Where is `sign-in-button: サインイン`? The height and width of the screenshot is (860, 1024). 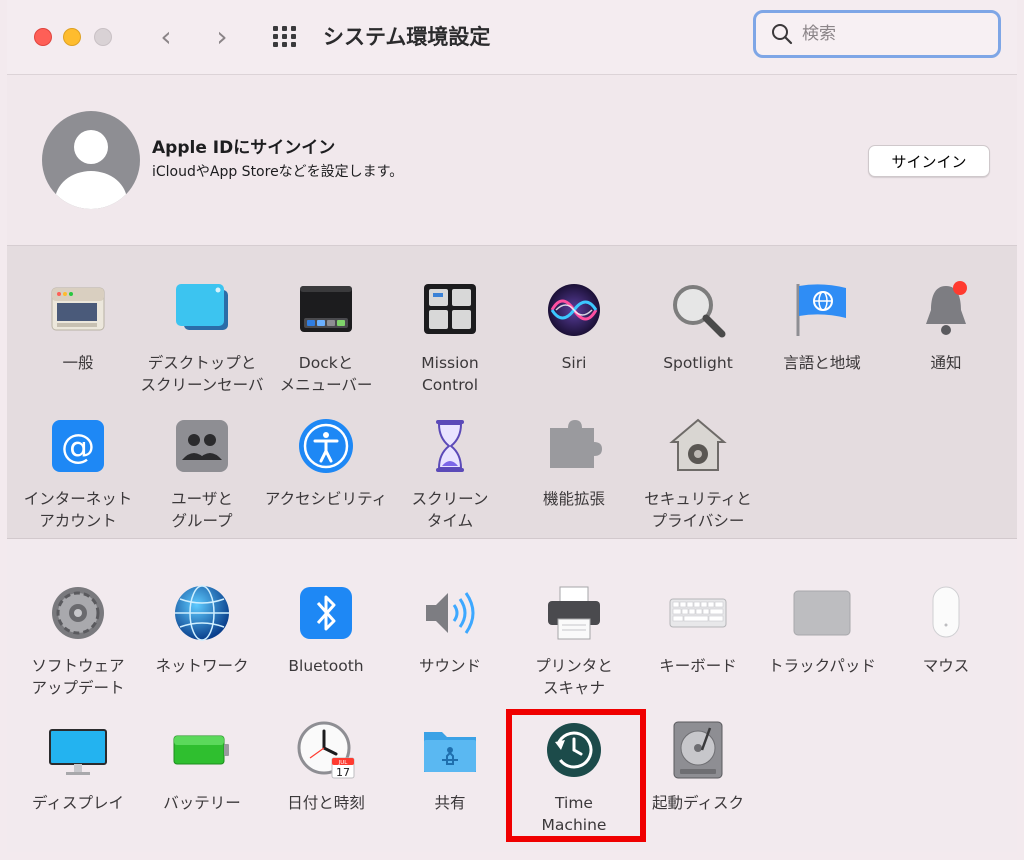
sign-in-button: サインイン is located at coordinates (929, 161).